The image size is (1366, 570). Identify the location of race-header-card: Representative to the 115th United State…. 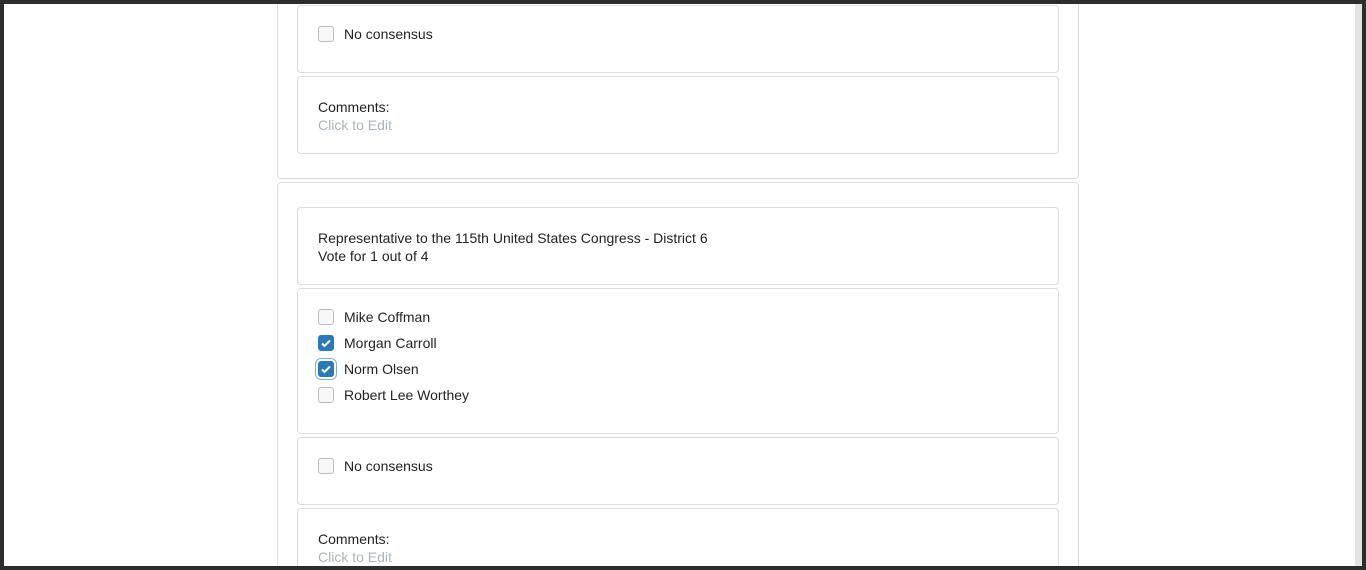
(678, 246).